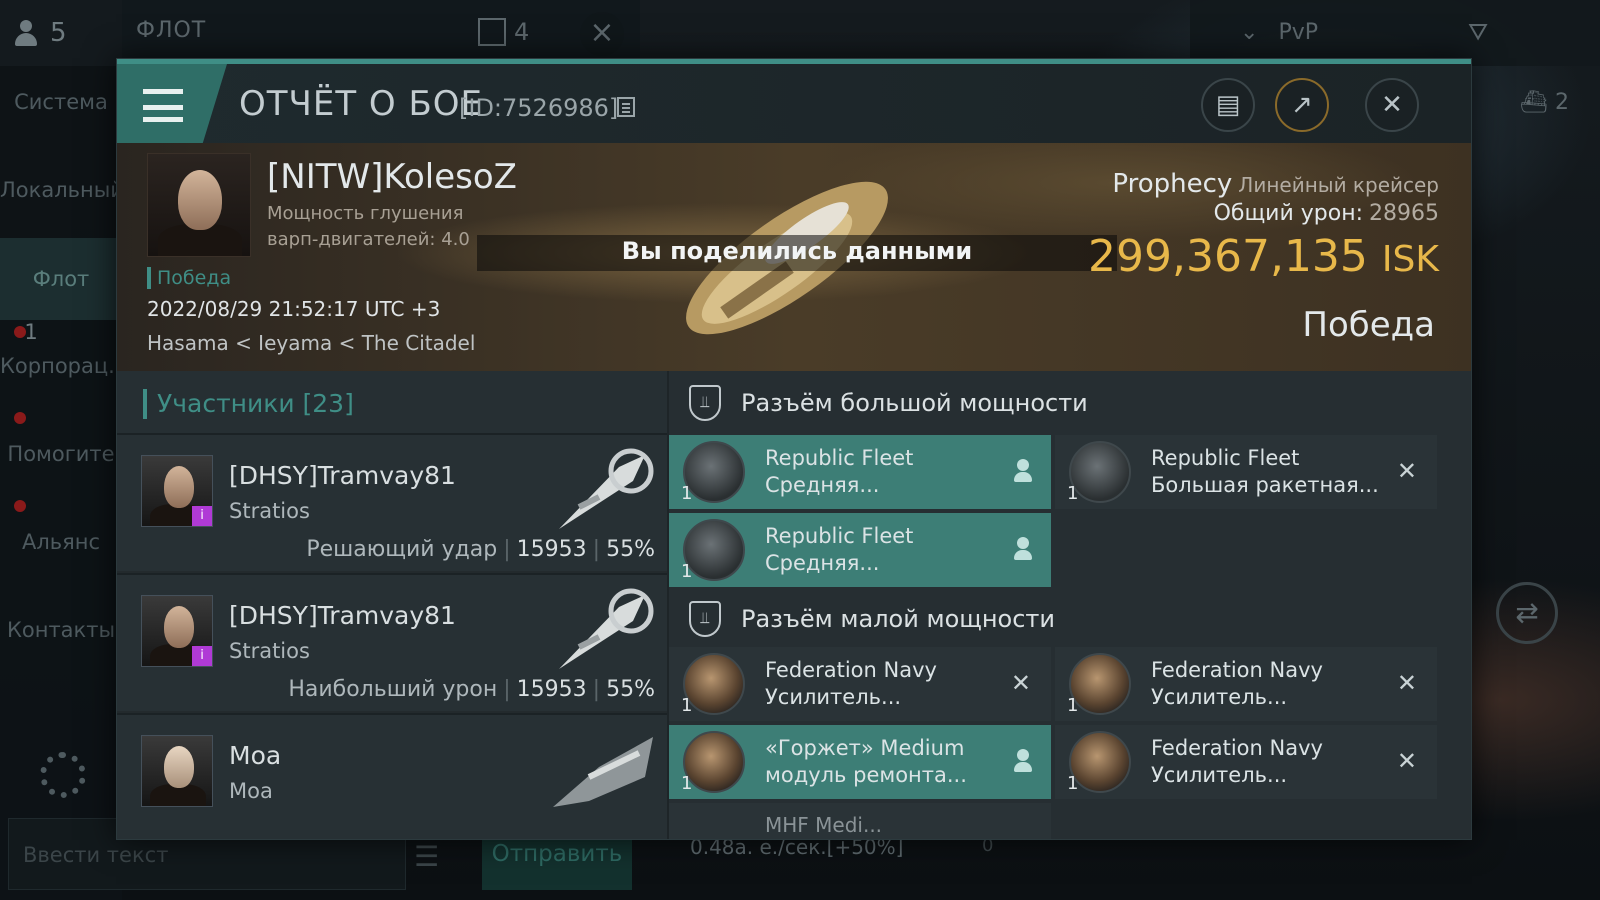 The width and height of the screenshot is (1600, 900). Describe the element at coordinates (1527, 613) in the screenshot. I see `swap-button: ⇄` at that location.